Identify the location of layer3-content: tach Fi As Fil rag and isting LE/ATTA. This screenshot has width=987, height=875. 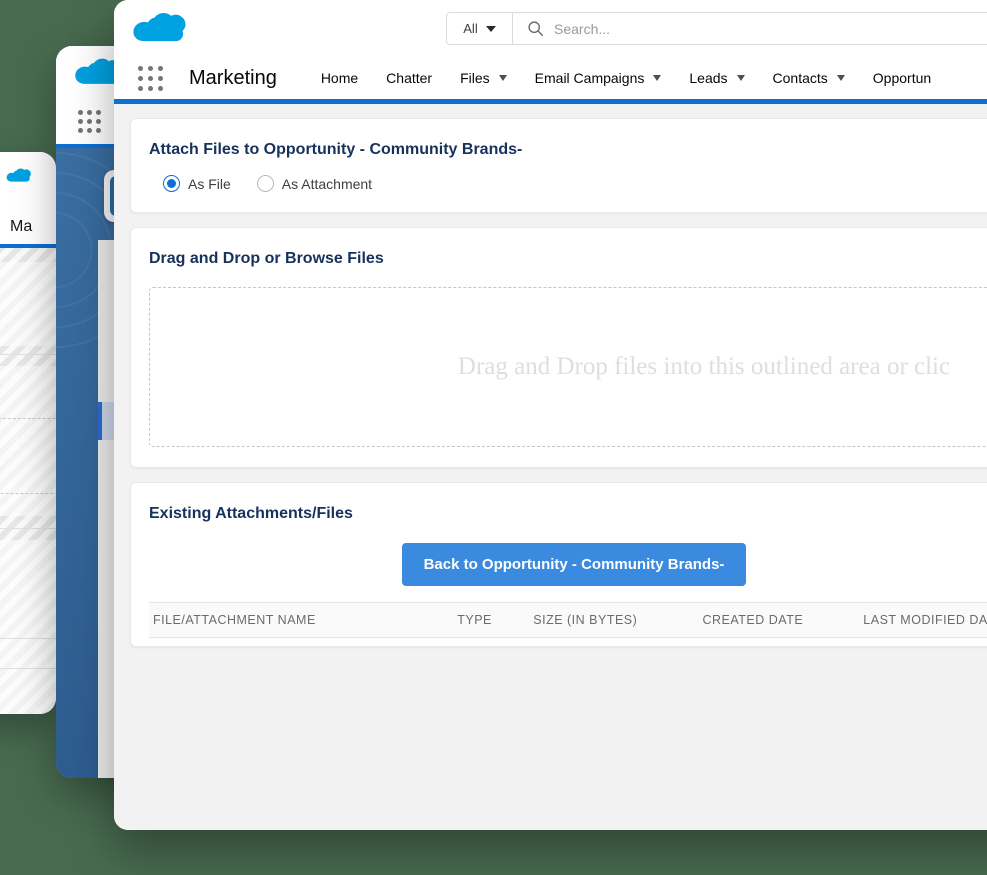
(28, 481).